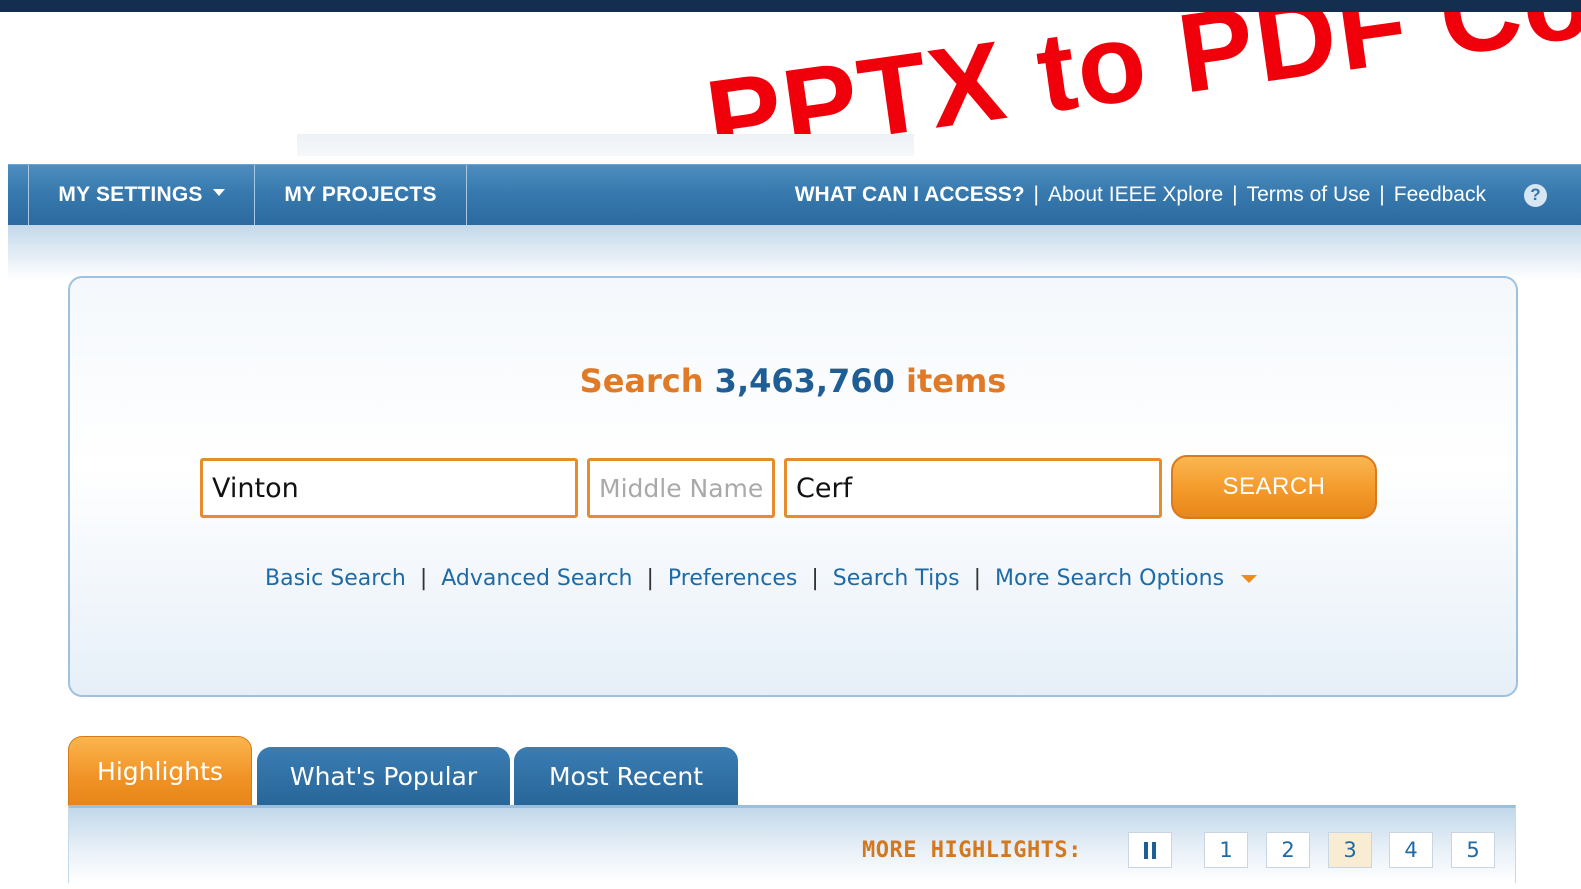  I want to click on highlights-bar: MORE HIGHLIGHTS: 1 2 3 4 5, so click(792, 844).